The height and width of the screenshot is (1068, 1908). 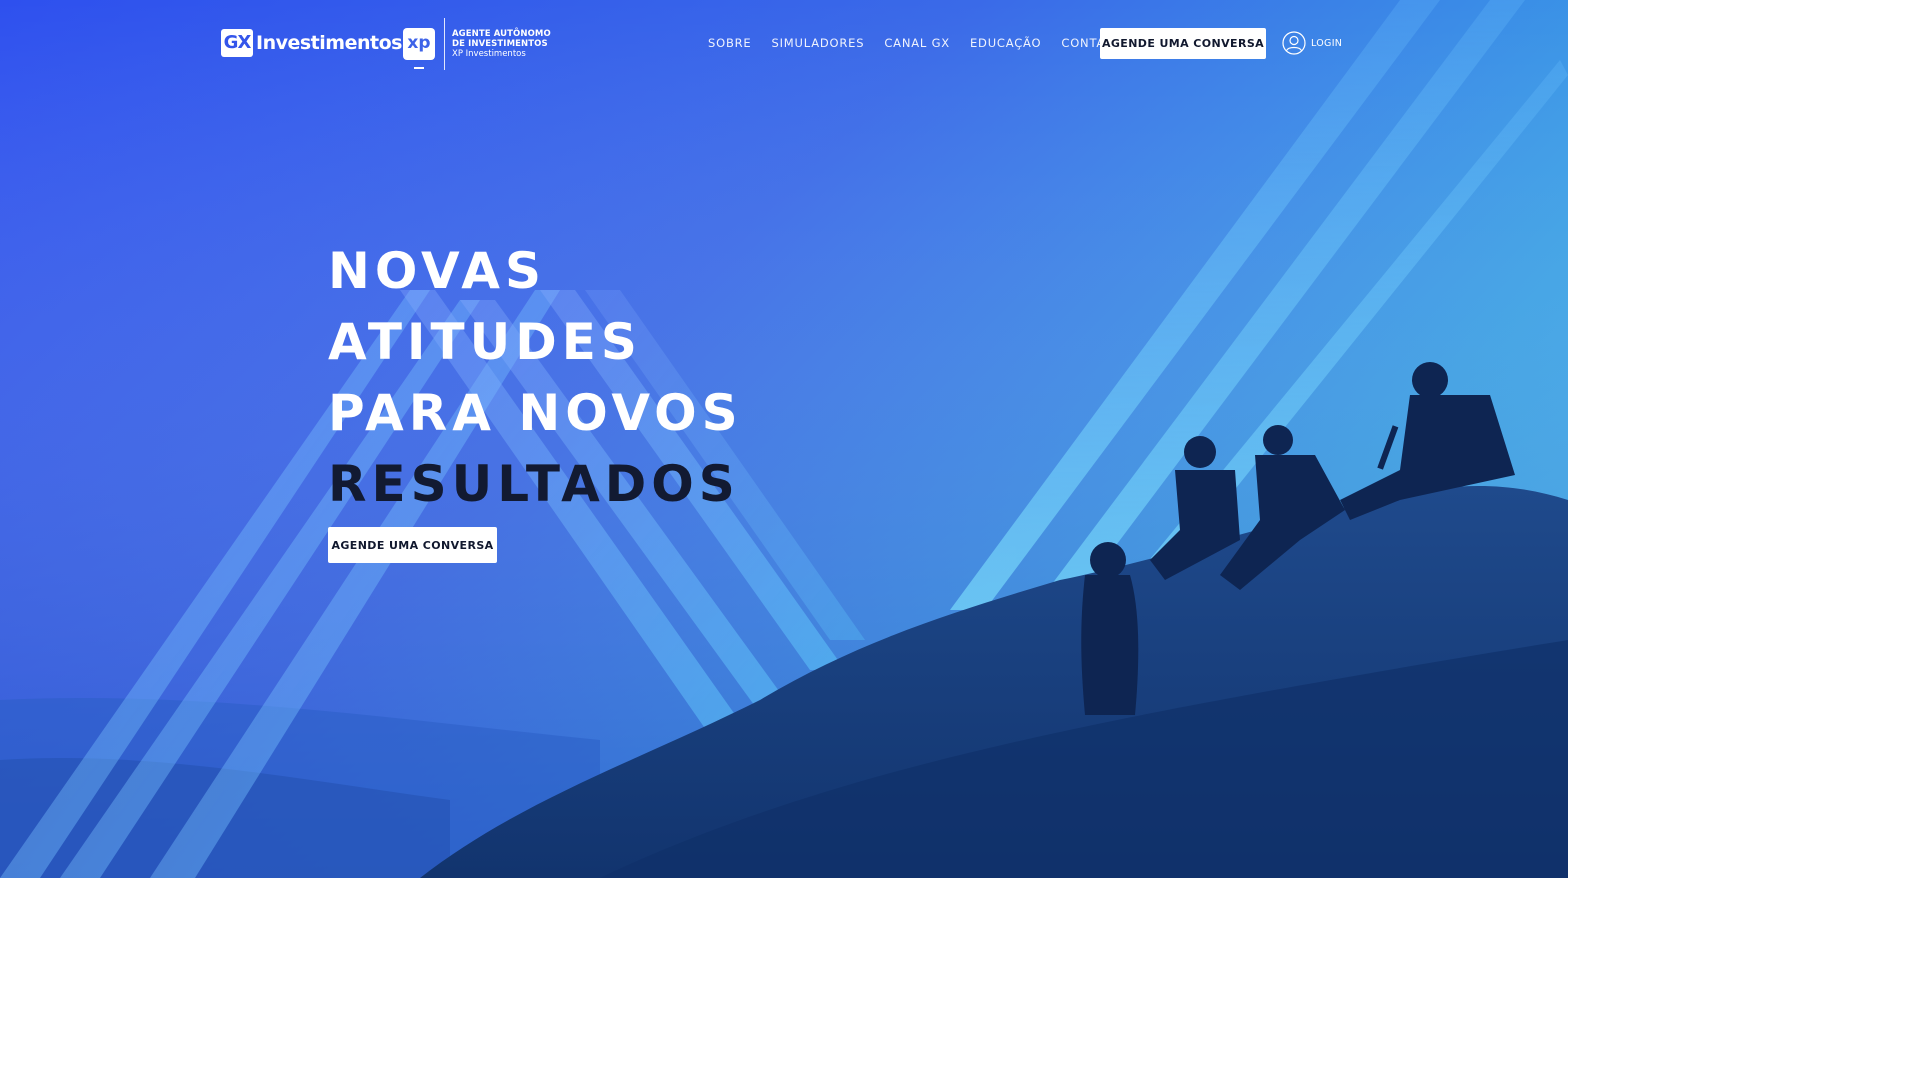 What do you see at coordinates (437, 271) in the screenshot?
I see `headline-line-1: NOVAS` at bounding box center [437, 271].